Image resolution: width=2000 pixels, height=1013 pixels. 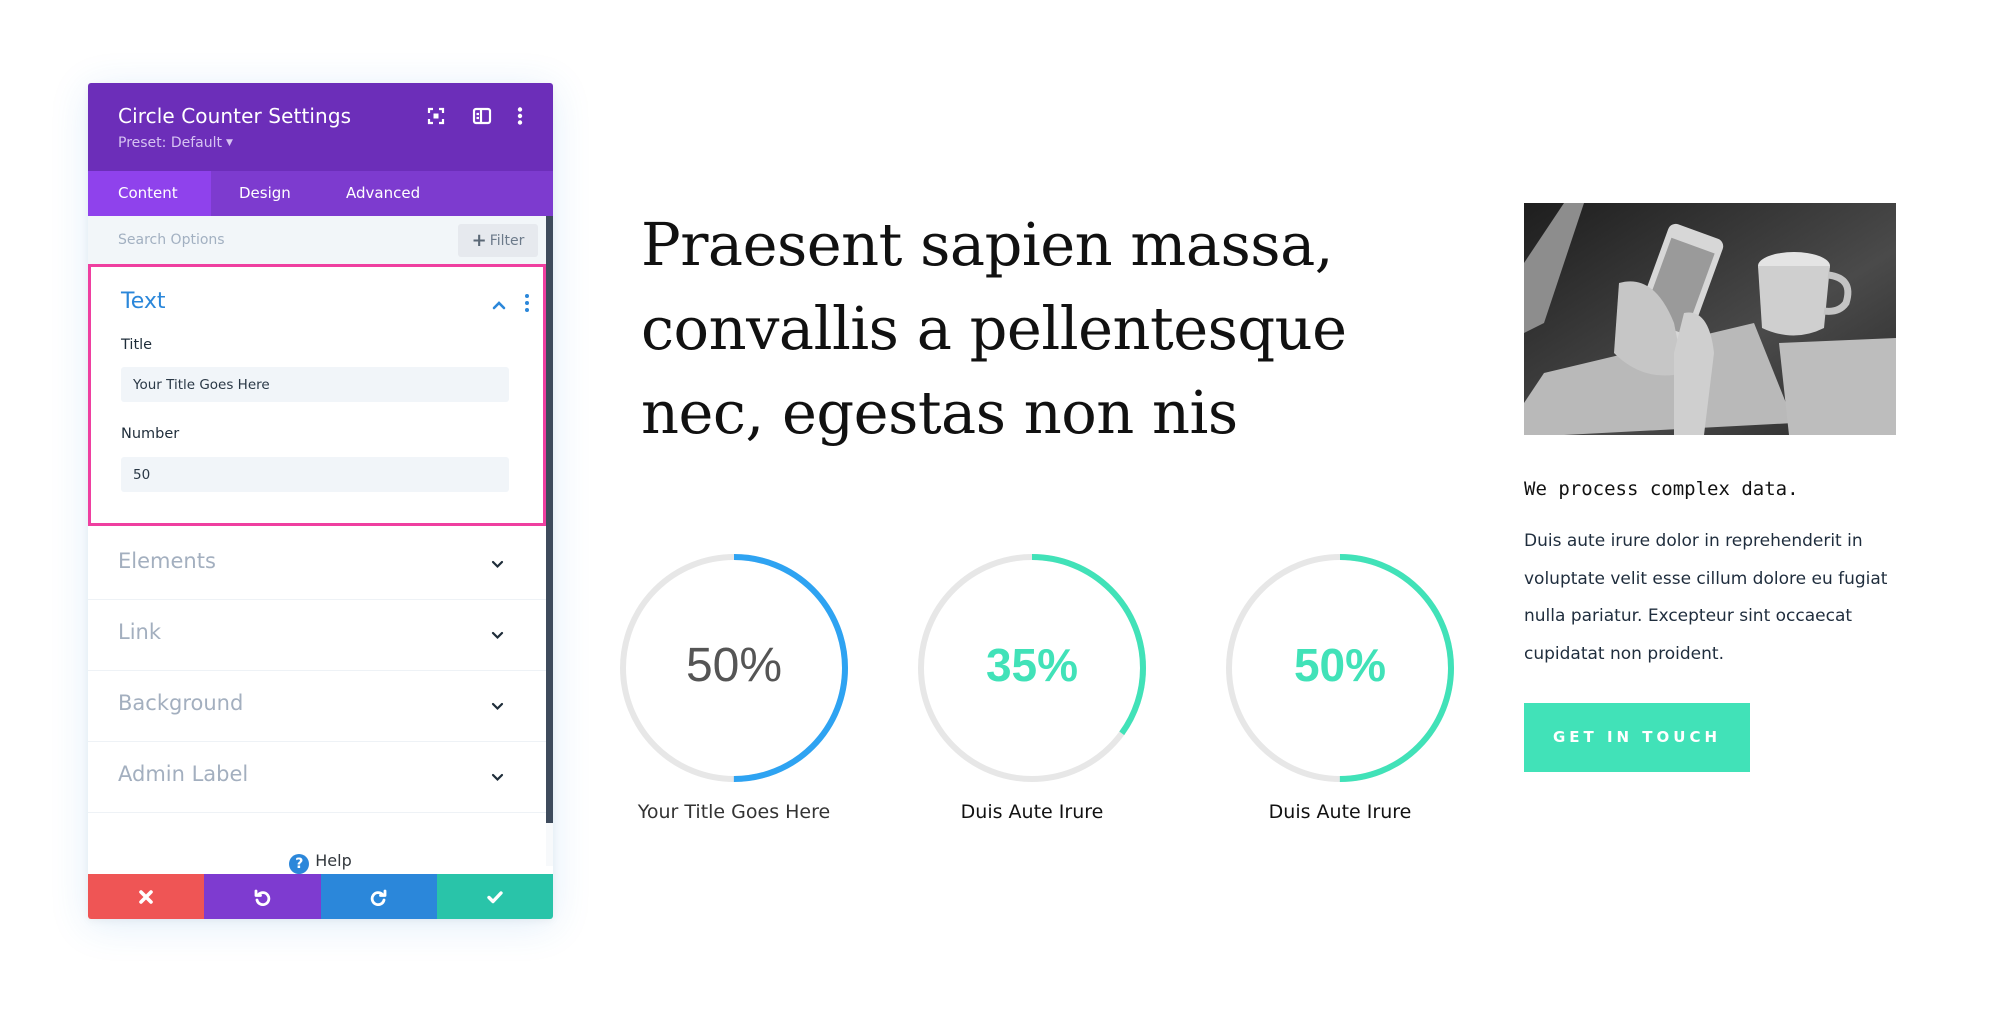 What do you see at coordinates (527, 303) in the screenshot?
I see `section-options-icon` at bounding box center [527, 303].